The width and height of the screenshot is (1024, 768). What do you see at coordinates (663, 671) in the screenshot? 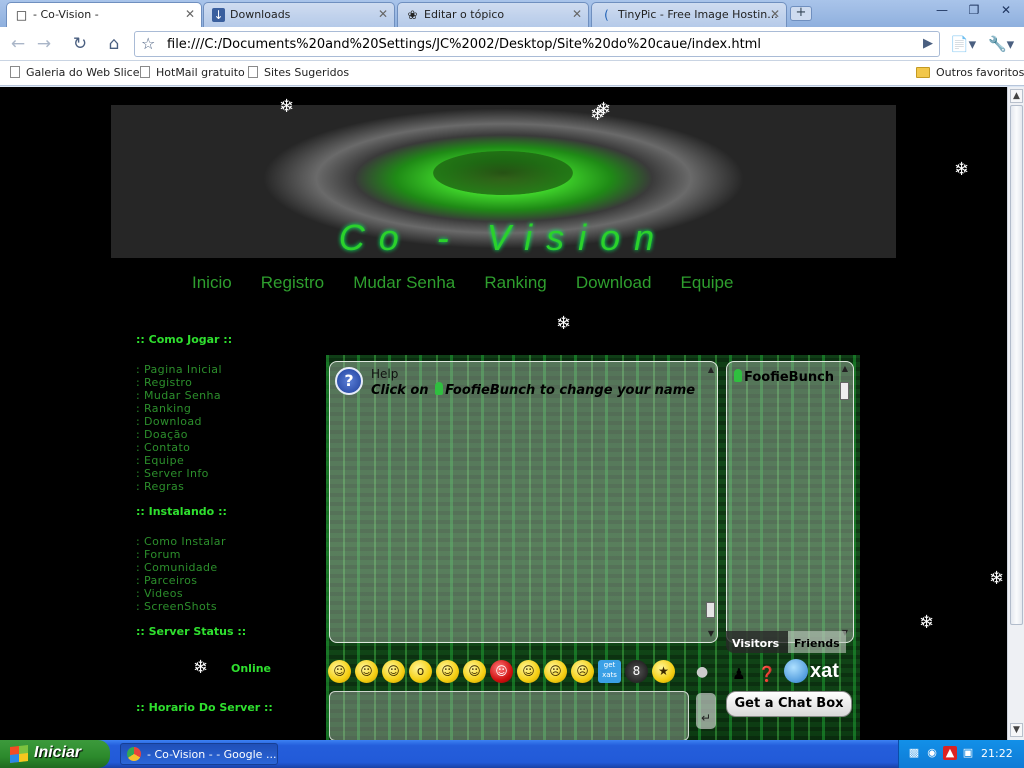
I see `party-icon: ★` at bounding box center [663, 671].